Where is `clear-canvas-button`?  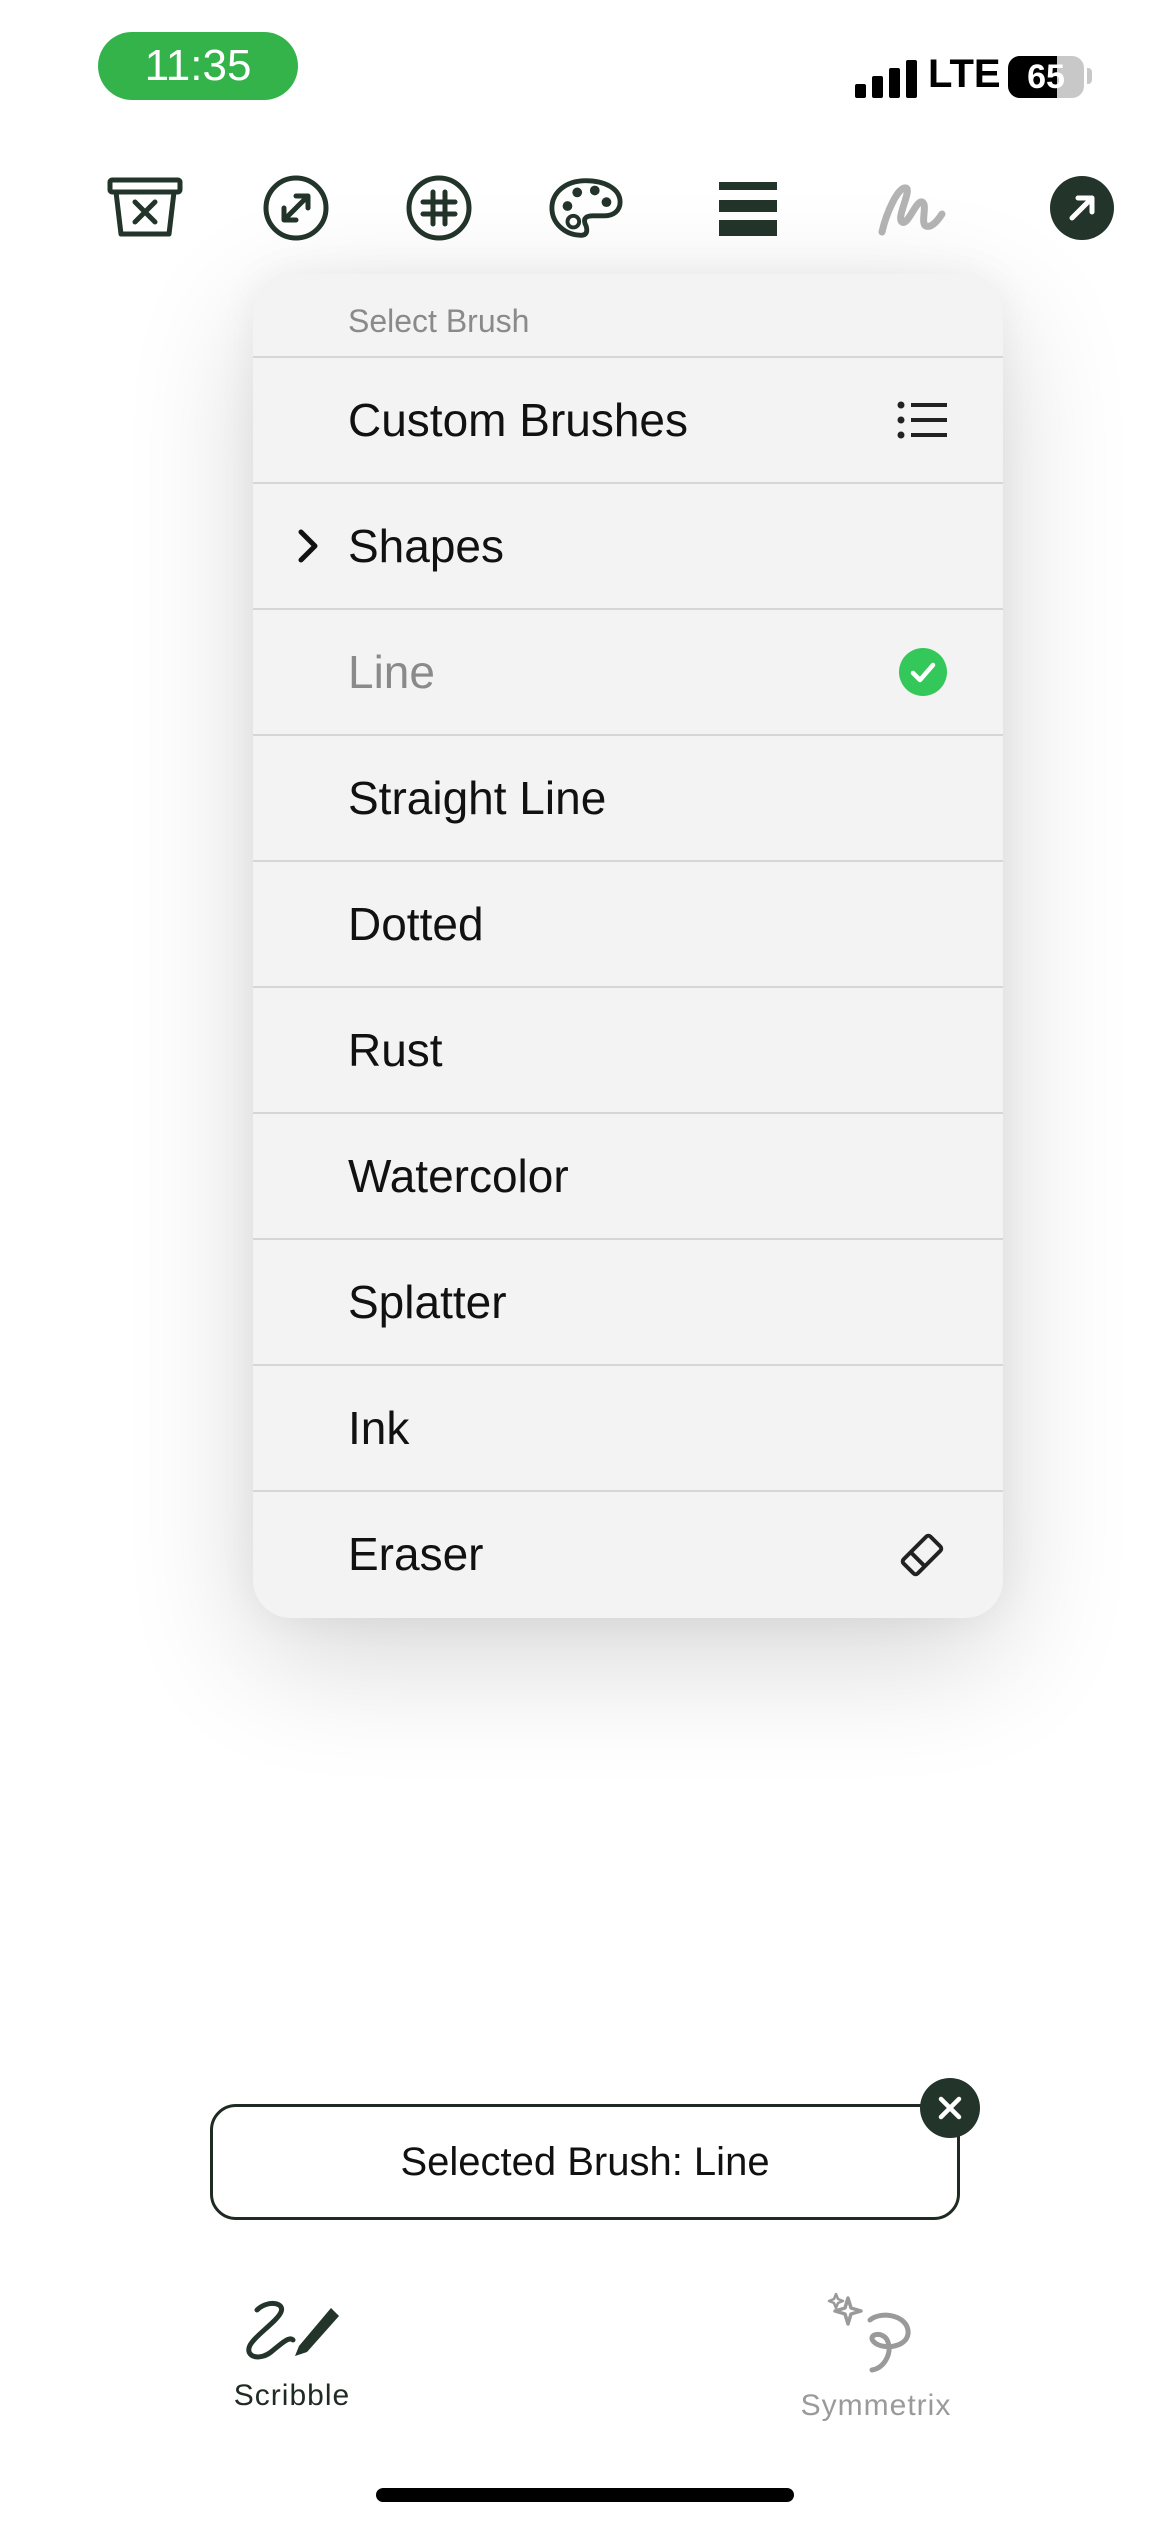
clear-canvas-button is located at coordinates (145, 208).